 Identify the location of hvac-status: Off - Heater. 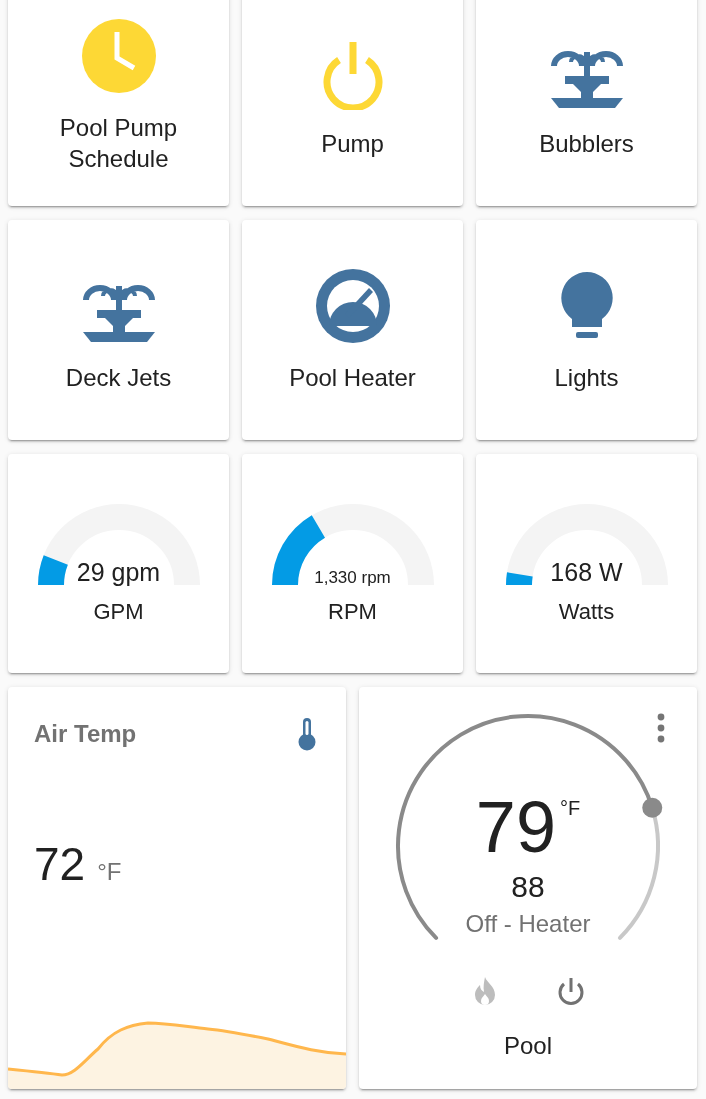
(528, 924).